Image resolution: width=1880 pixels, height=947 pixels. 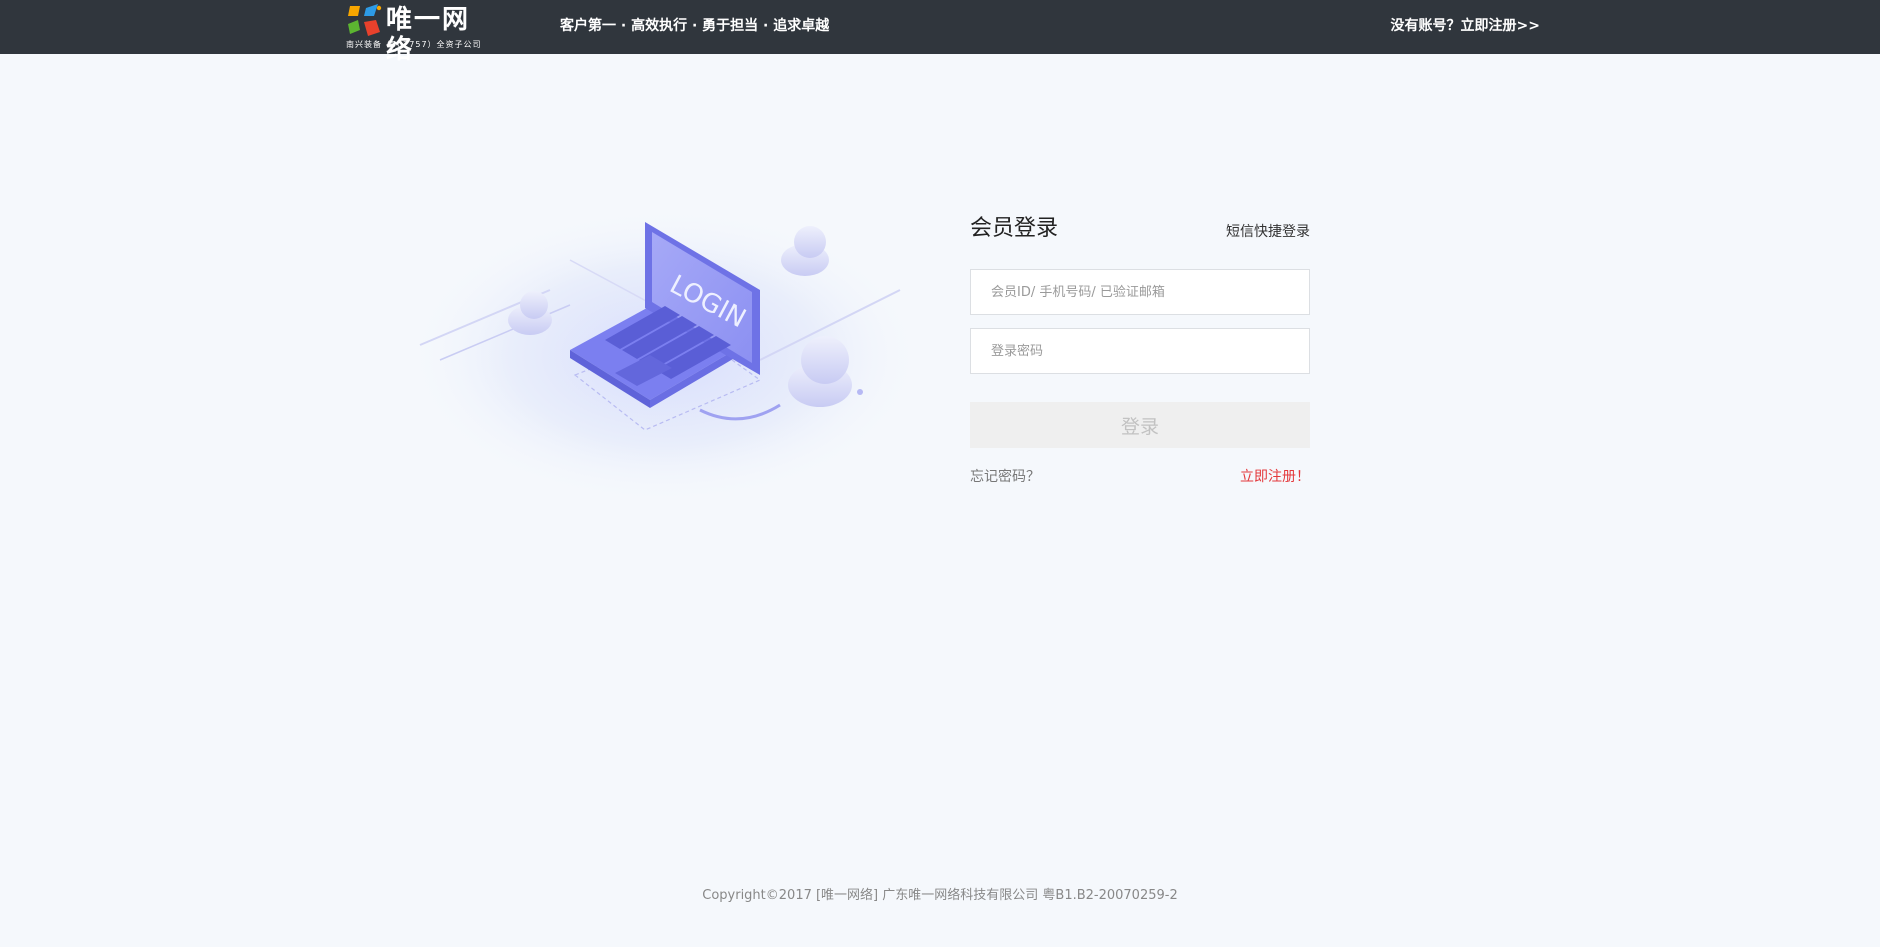 I want to click on password-input, so click(x=1140, y=351).